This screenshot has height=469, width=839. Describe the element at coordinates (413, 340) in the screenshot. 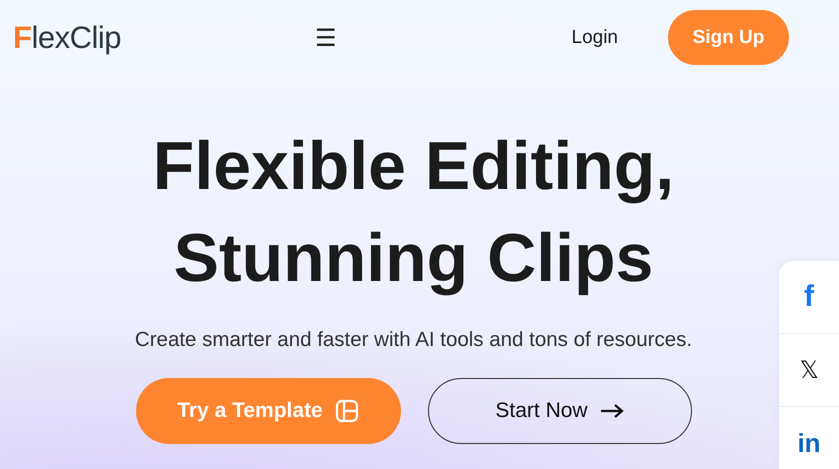

I see `subtitle: Create smarter and faster with AI tools and tons of resources.` at that location.